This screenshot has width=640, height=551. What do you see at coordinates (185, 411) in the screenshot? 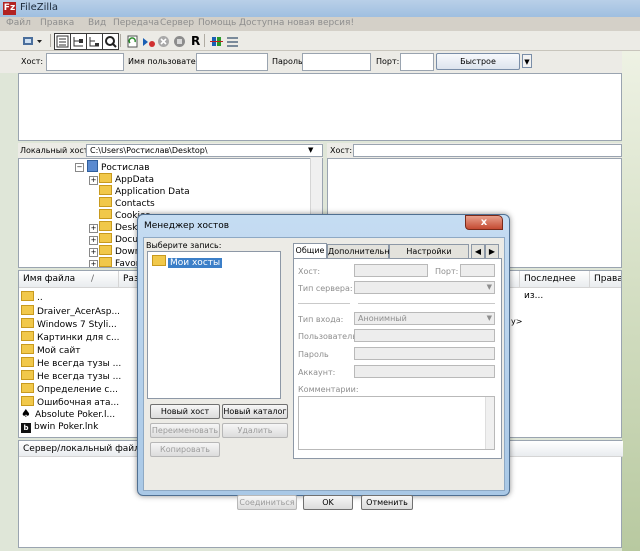
I see `new-site-button: Новый хост` at bounding box center [185, 411].